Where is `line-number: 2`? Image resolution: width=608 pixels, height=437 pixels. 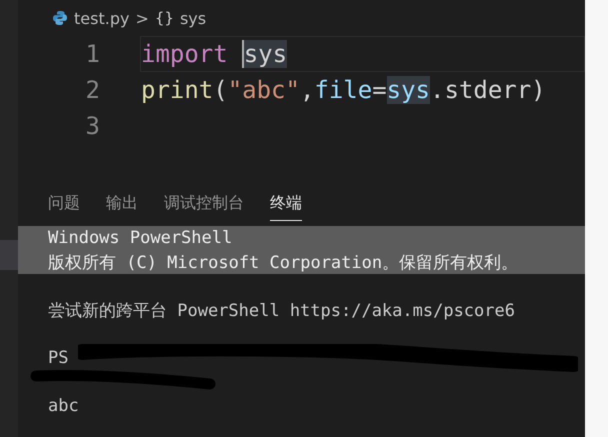
line-number: 2 is located at coordinates (92, 90).